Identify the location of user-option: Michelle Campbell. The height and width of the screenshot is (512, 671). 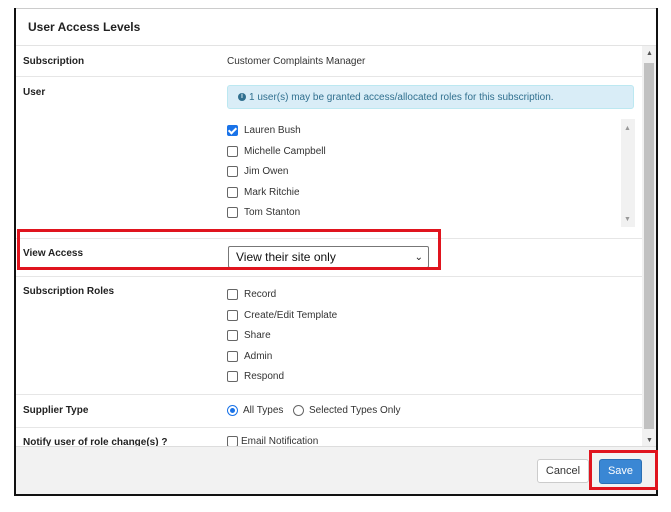
(276, 151).